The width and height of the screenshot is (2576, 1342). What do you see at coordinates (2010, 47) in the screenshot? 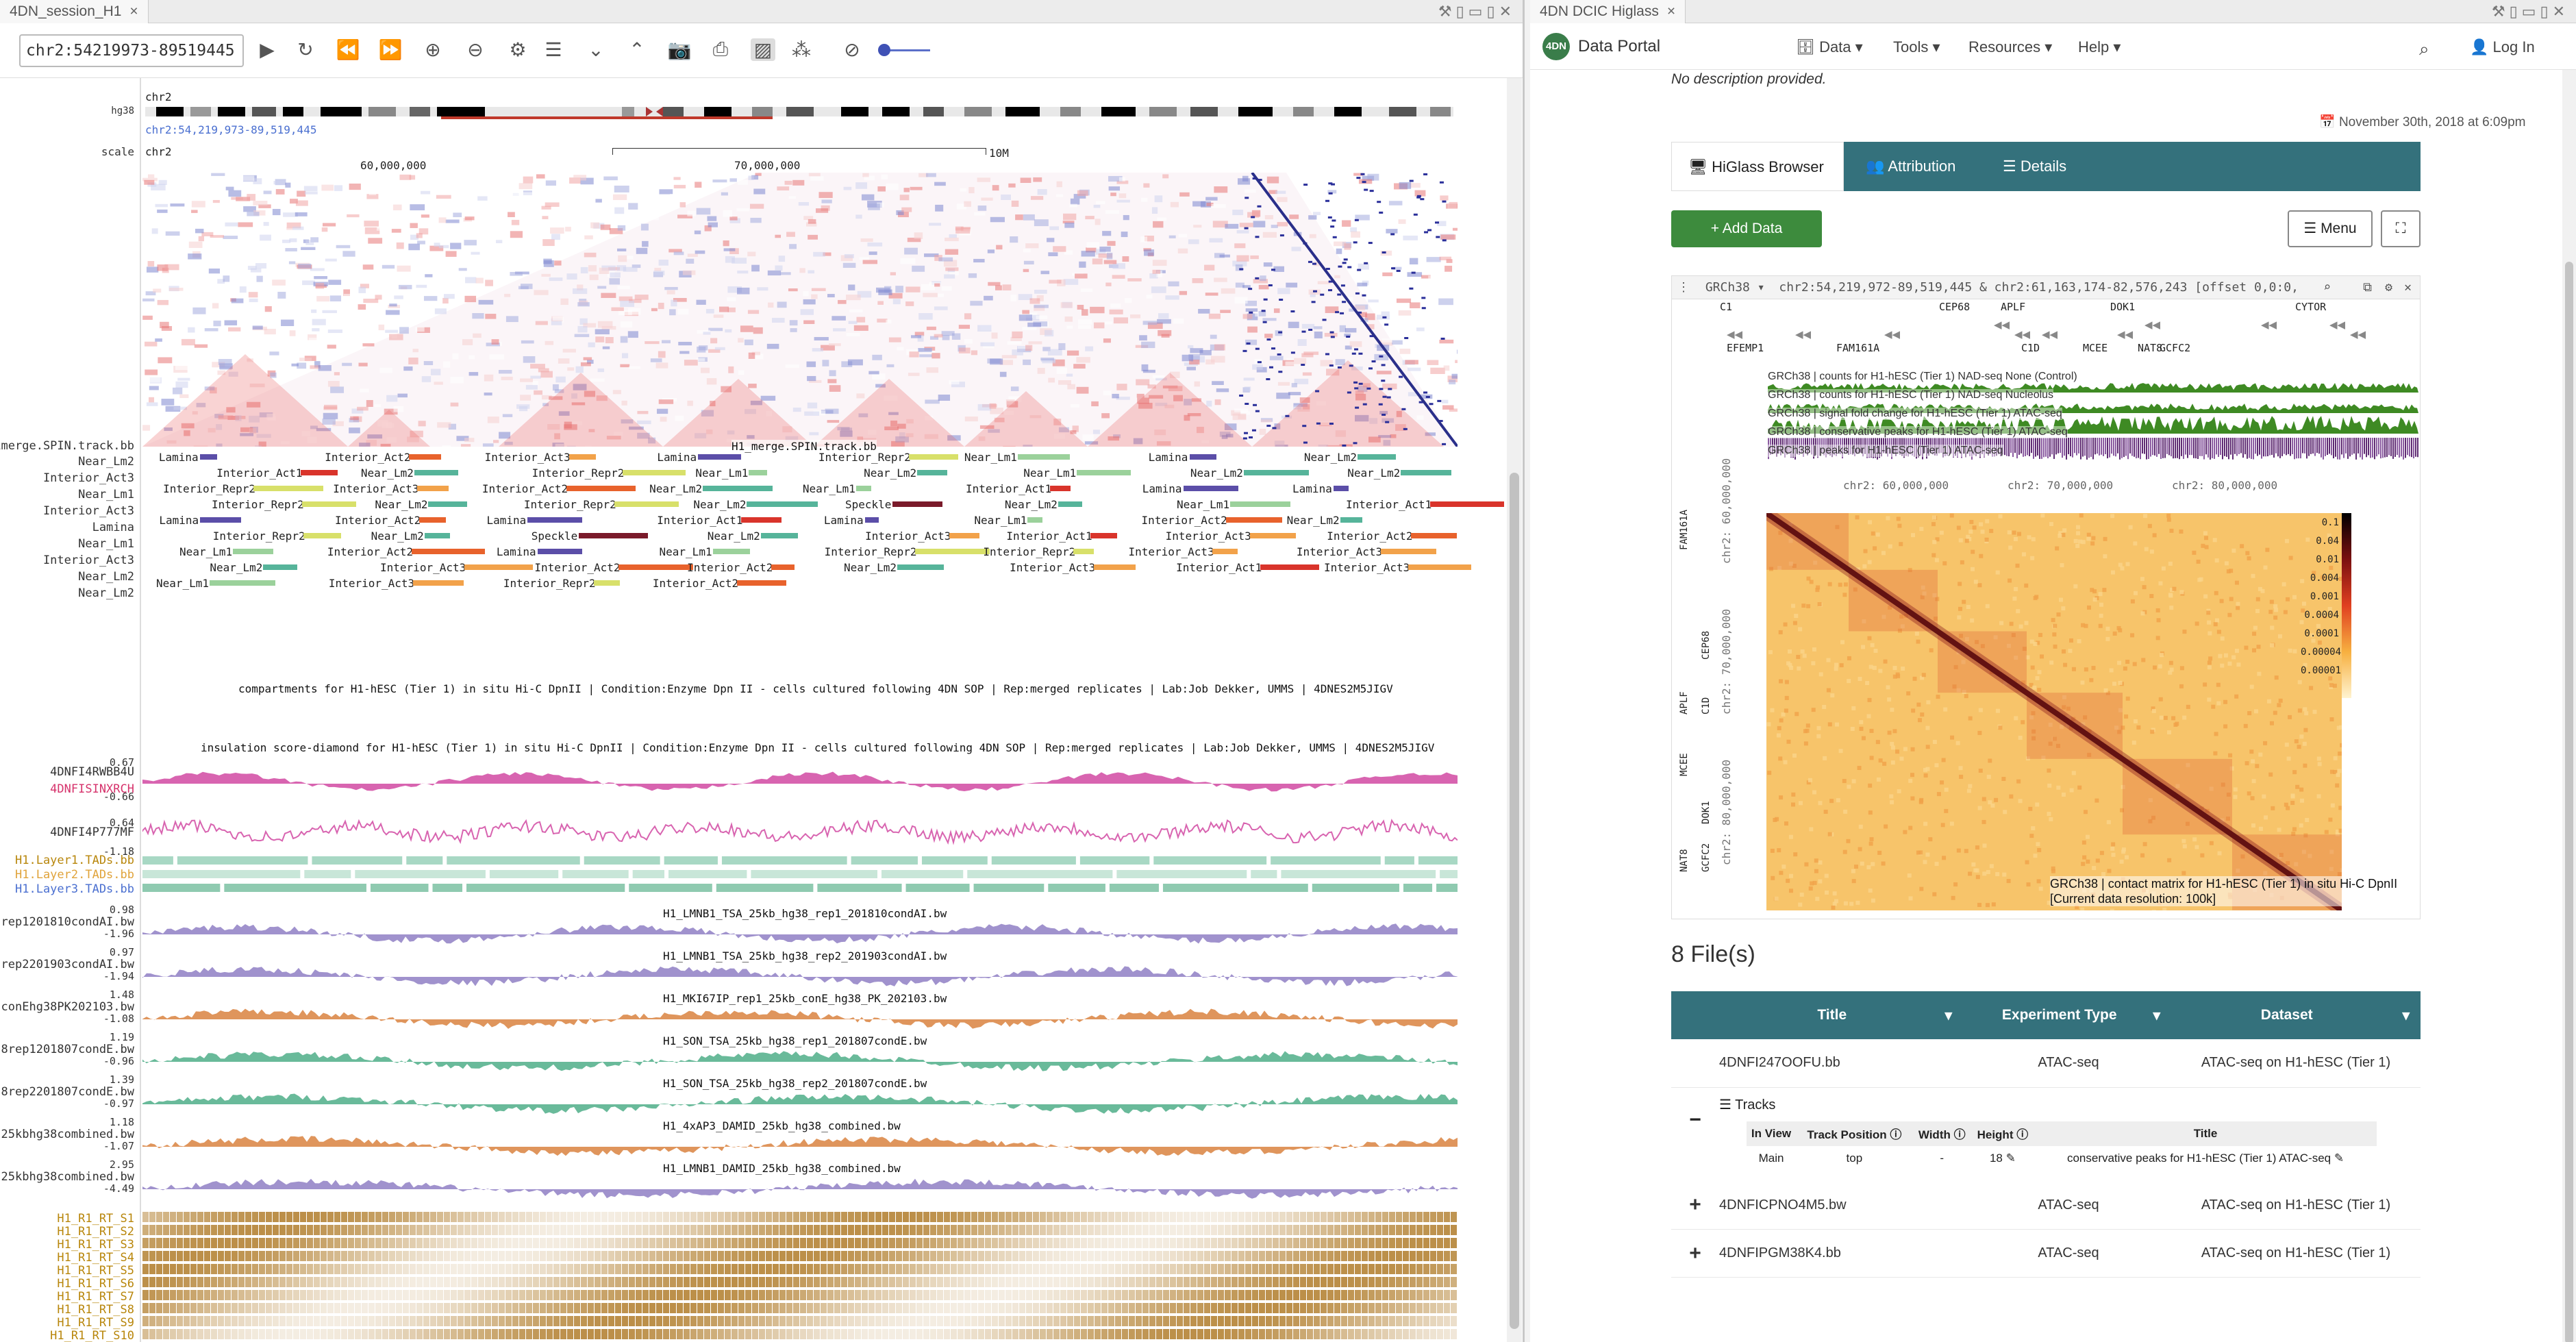
I see `nav-resources: Resources ▾` at bounding box center [2010, 47].